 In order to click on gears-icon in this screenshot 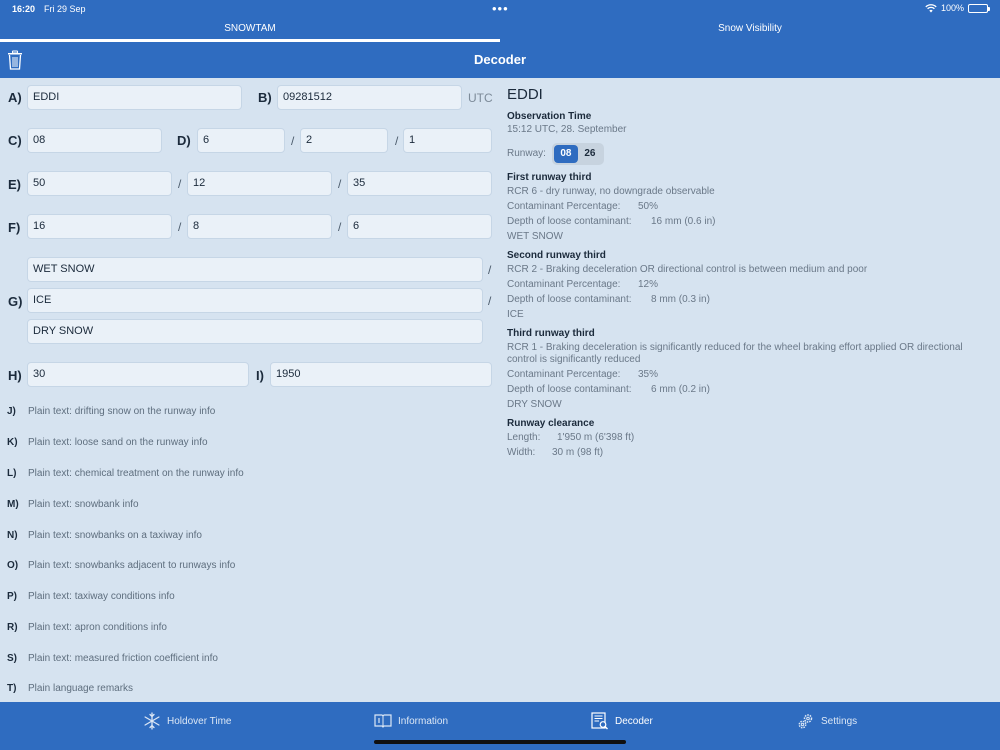, I will do `click(805, 721)`.